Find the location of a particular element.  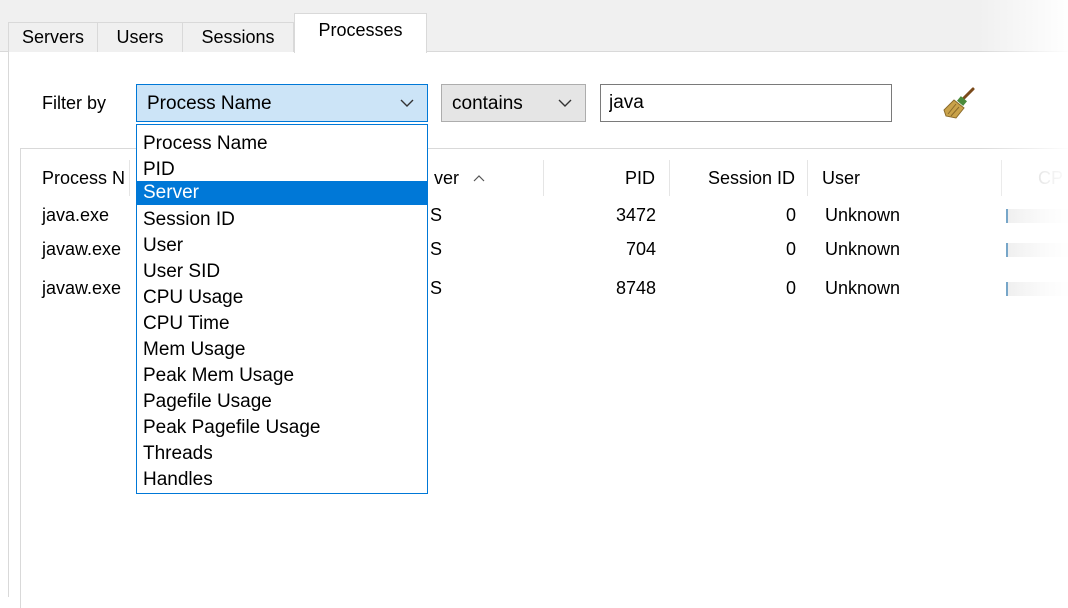

filter-operator-value: contains is located at coordinates (487, 103).